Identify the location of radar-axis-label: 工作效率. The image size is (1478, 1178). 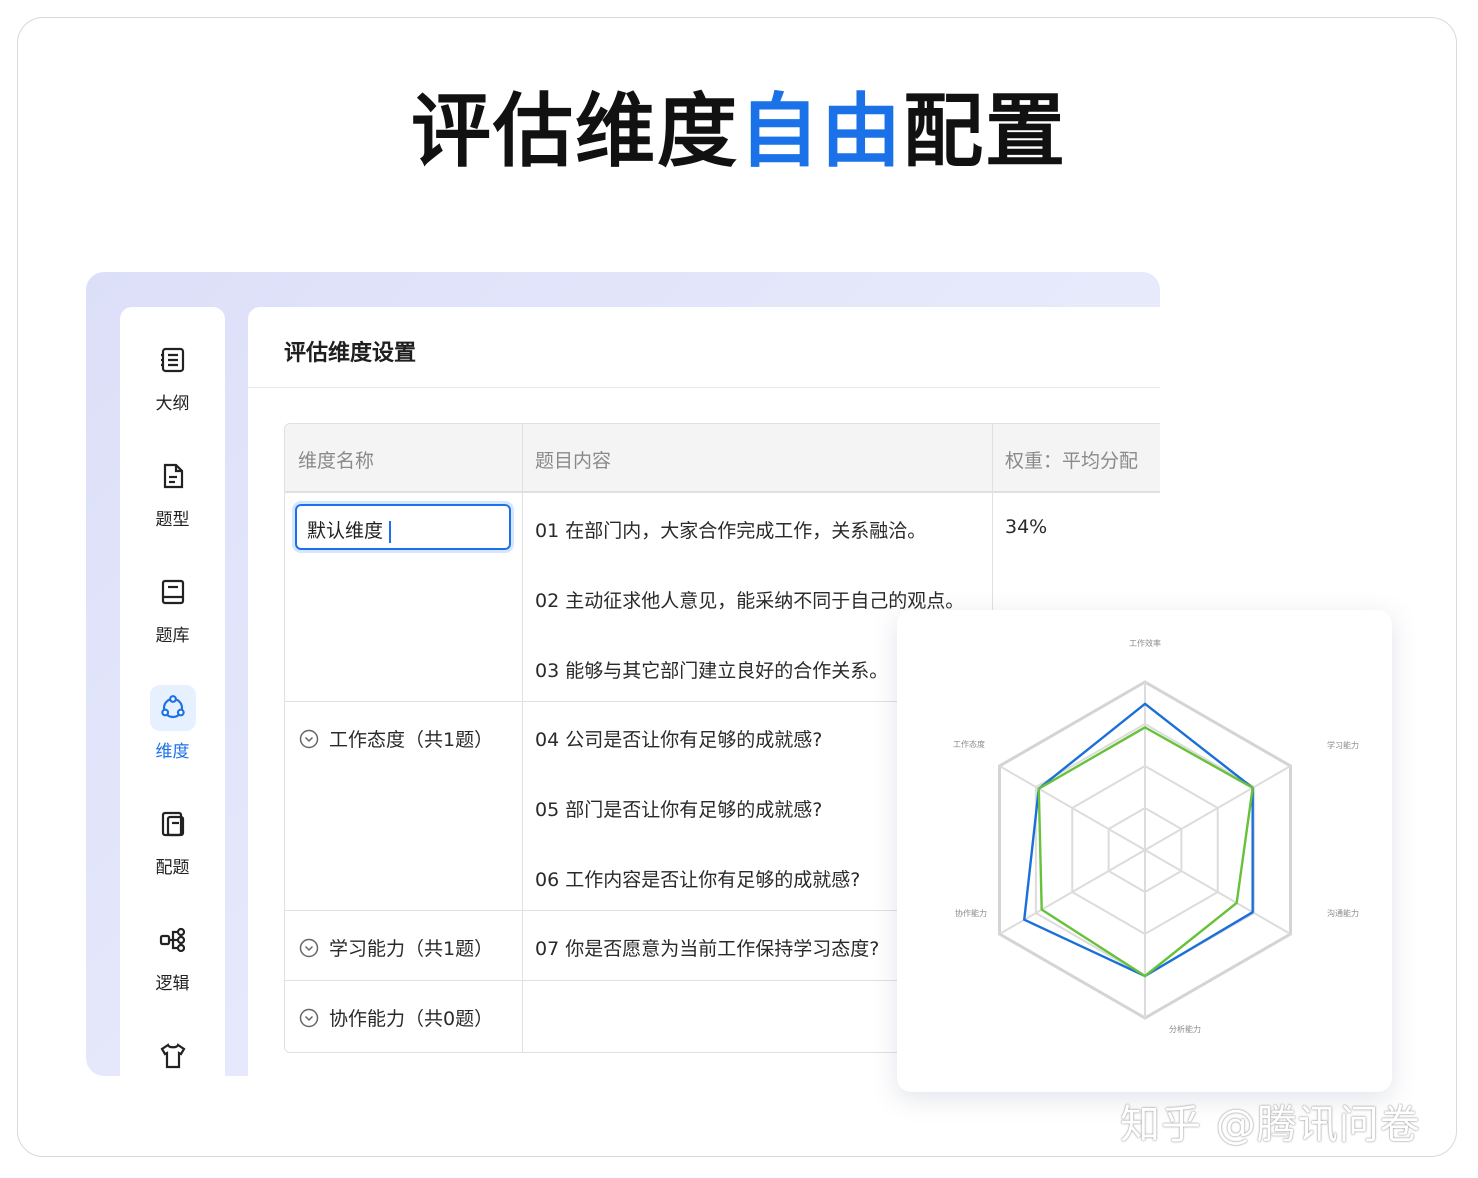
(1145, 643).